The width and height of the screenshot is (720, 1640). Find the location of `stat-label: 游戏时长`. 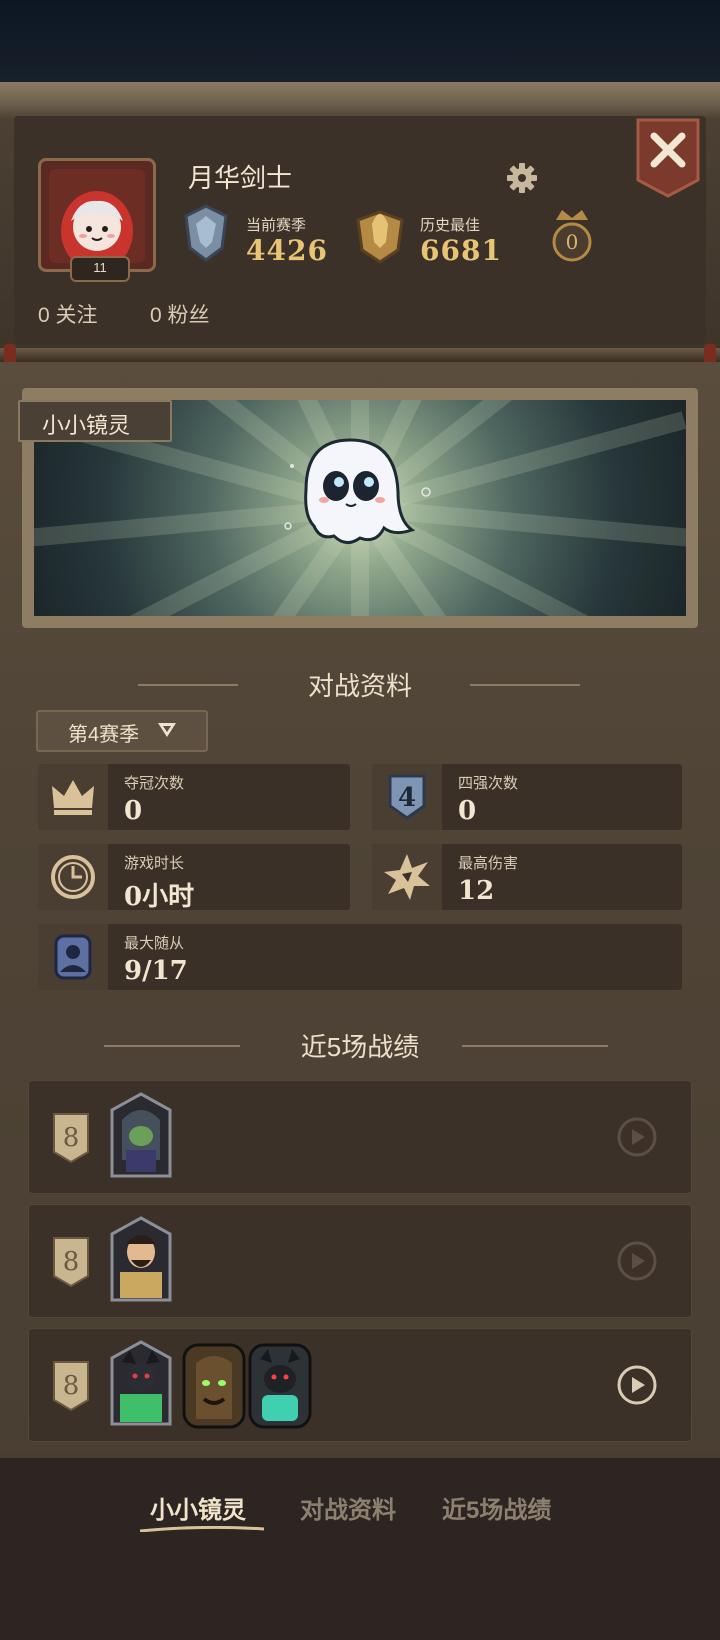

stat-label: 游戏时长 is located at coordinates (154, 863).